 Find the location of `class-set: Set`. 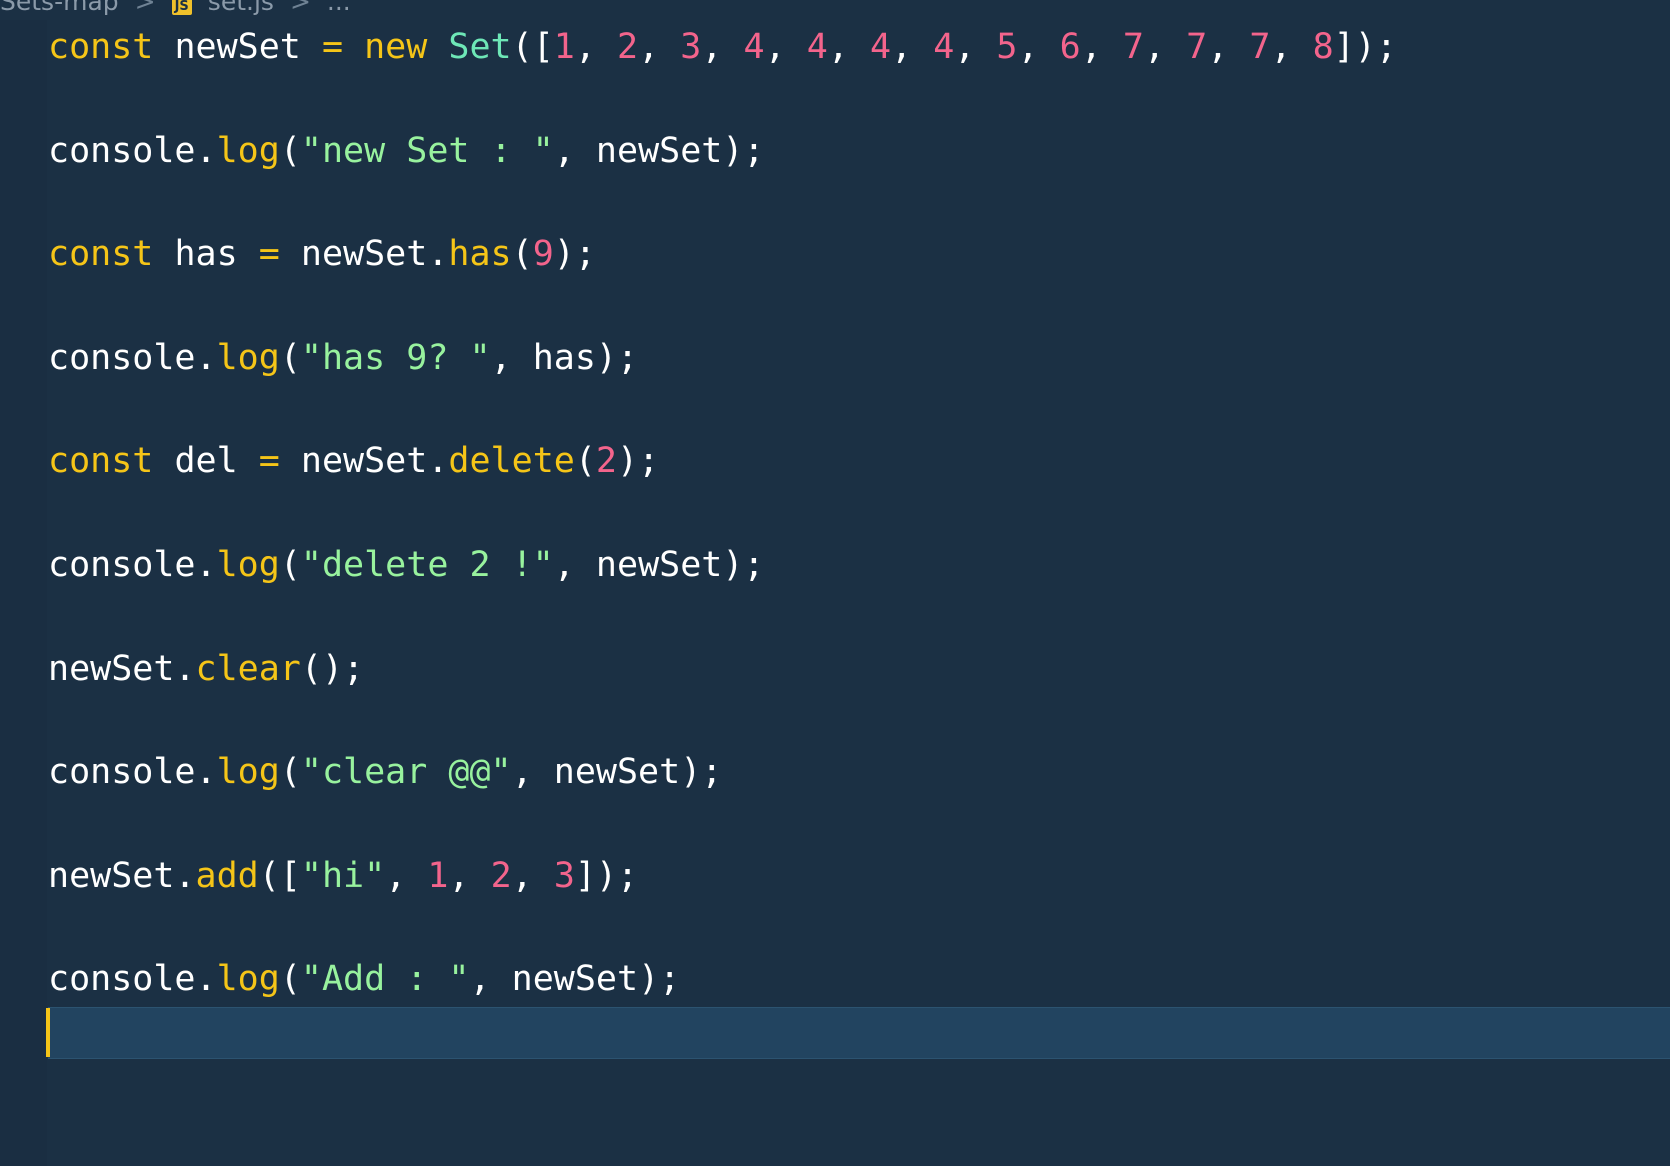

class-set: Set is located at coordinates (480, 47).